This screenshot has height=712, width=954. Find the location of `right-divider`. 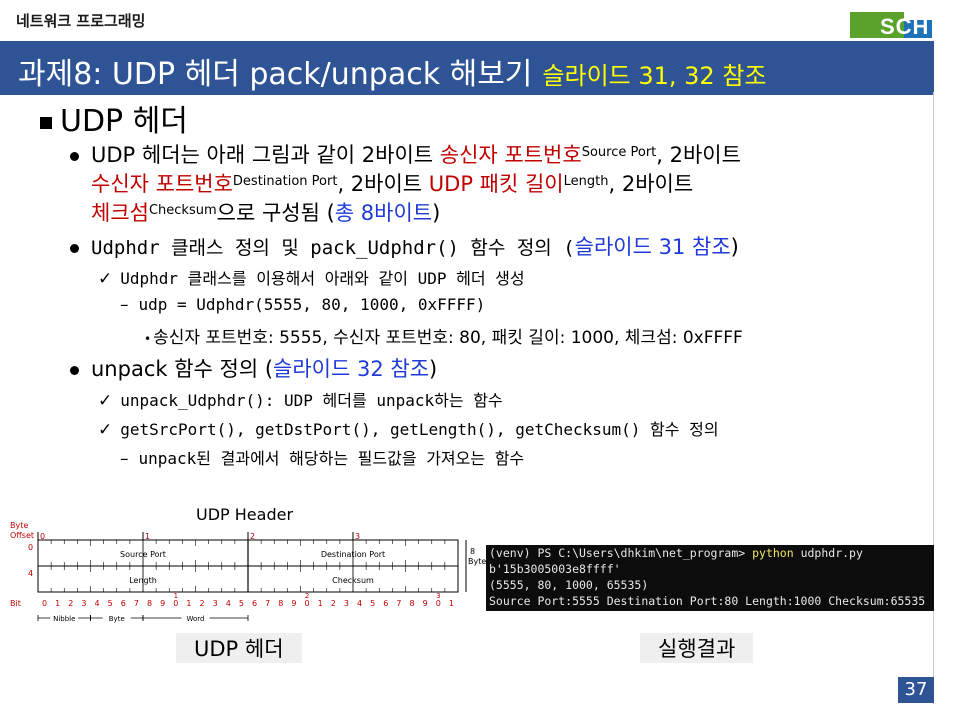

right-divider is located at coordinates (933, 398).